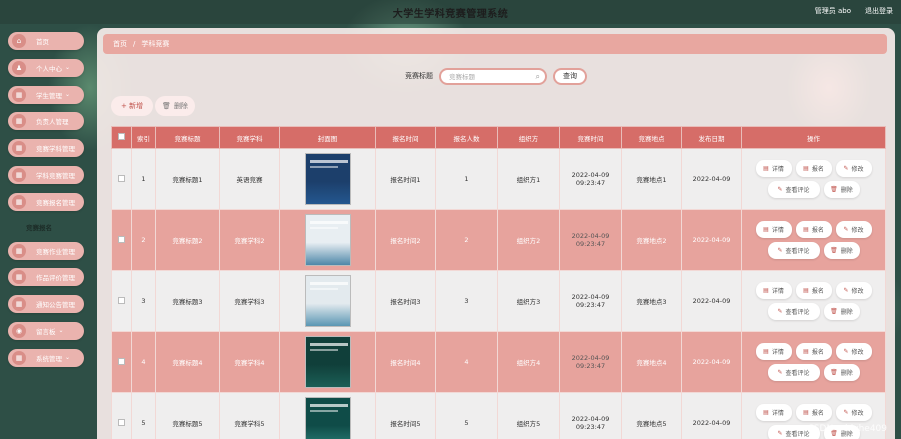 The height and width of the screenshot is (439, 901). I want to click on sidebar-item-9: ▦ 作品评价管理, so click(46, 277).